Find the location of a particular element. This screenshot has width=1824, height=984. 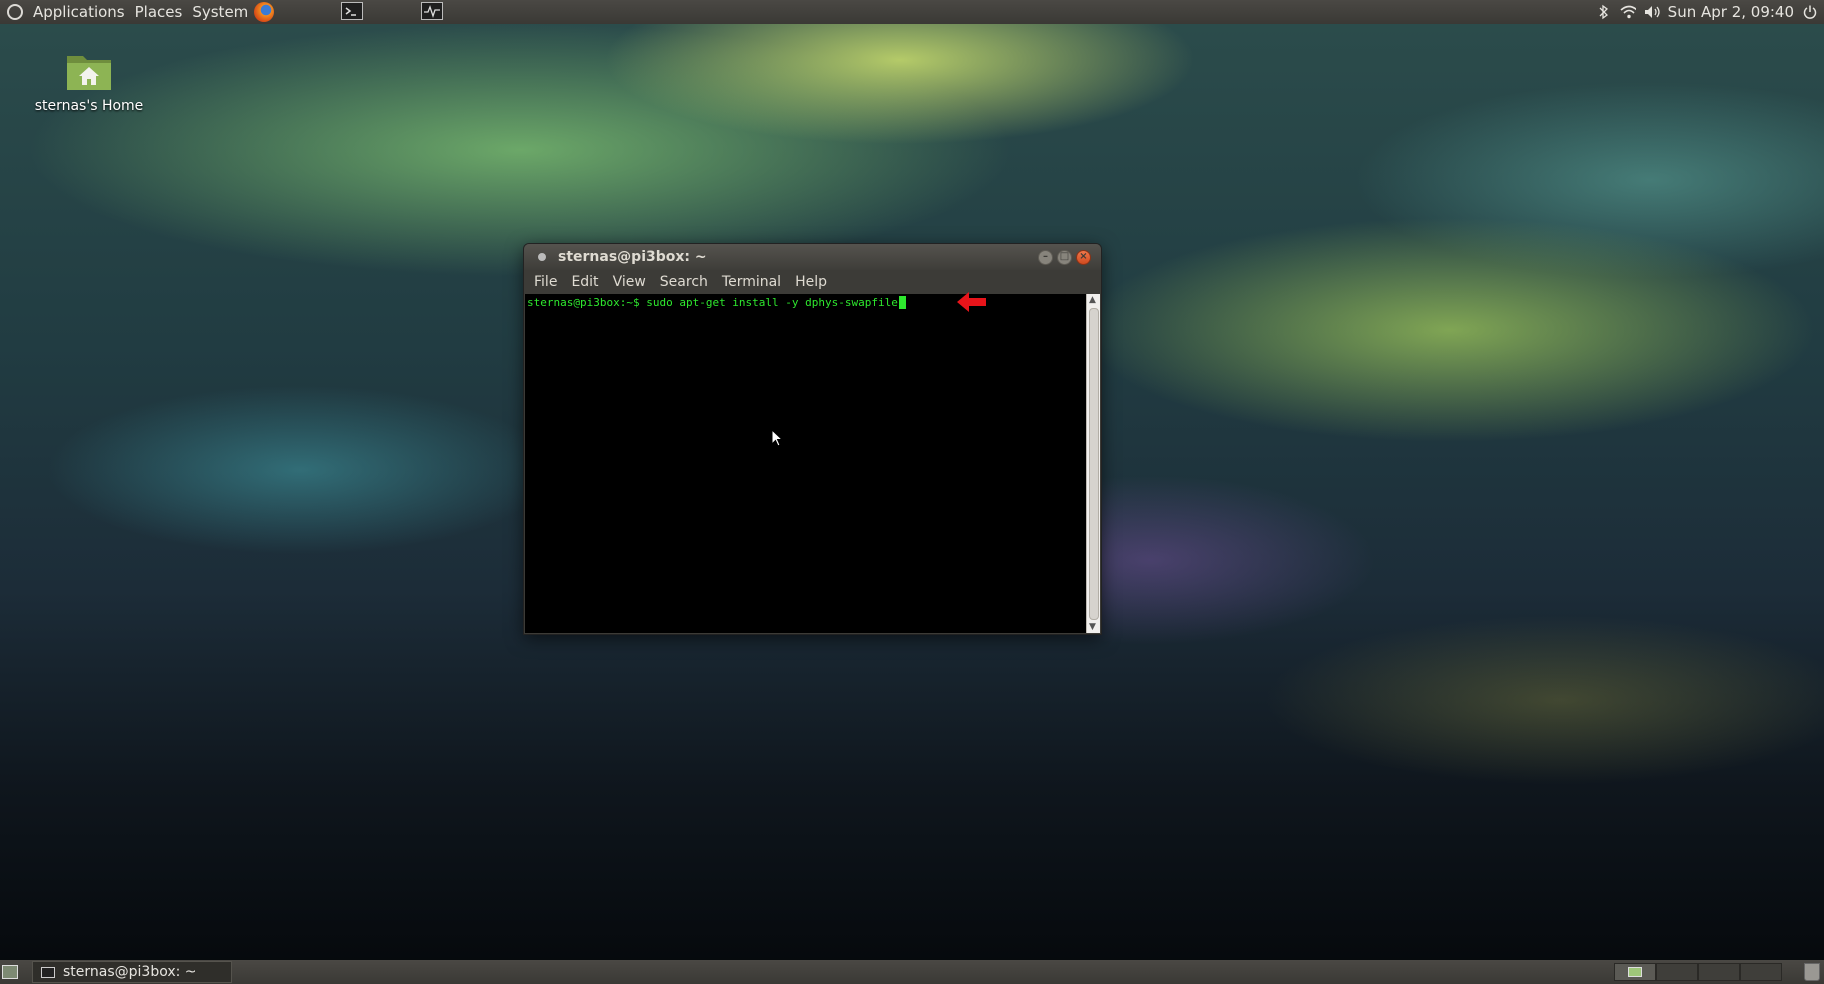

mouse-pointer-icon is located at coordinates (777, 438).